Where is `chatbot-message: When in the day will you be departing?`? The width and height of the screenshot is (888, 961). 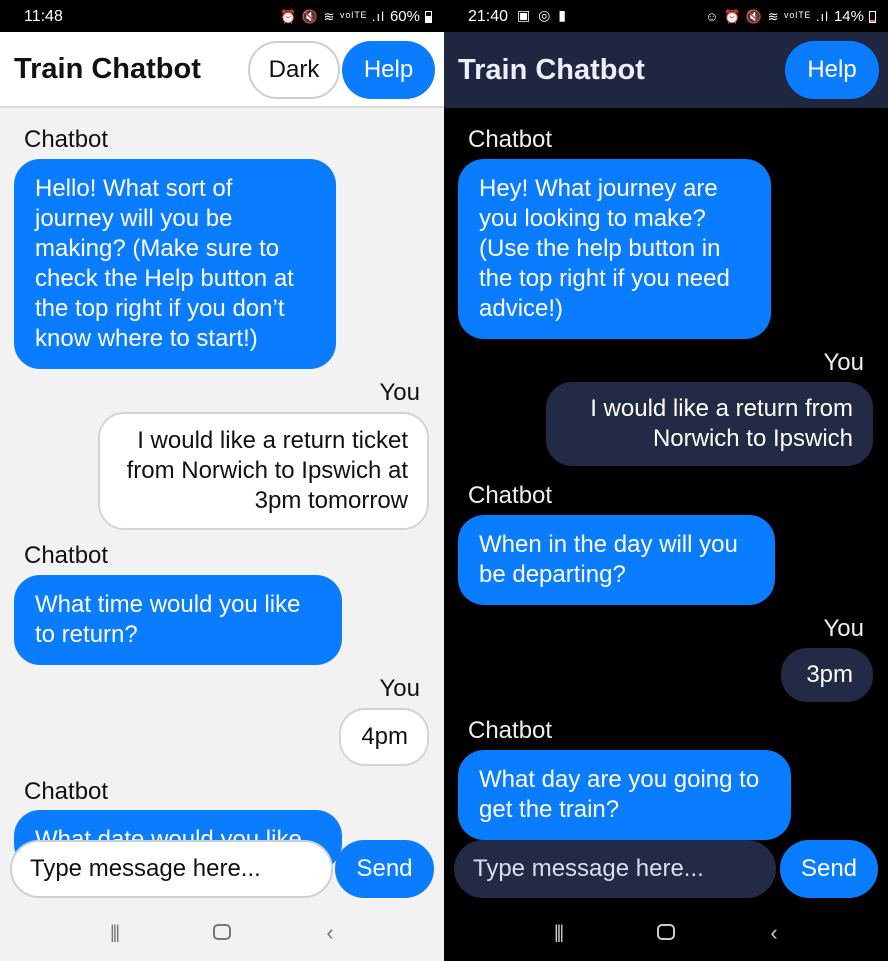
chatbot-message: When in the day will you be departing? is located at coordinates (616, 560).